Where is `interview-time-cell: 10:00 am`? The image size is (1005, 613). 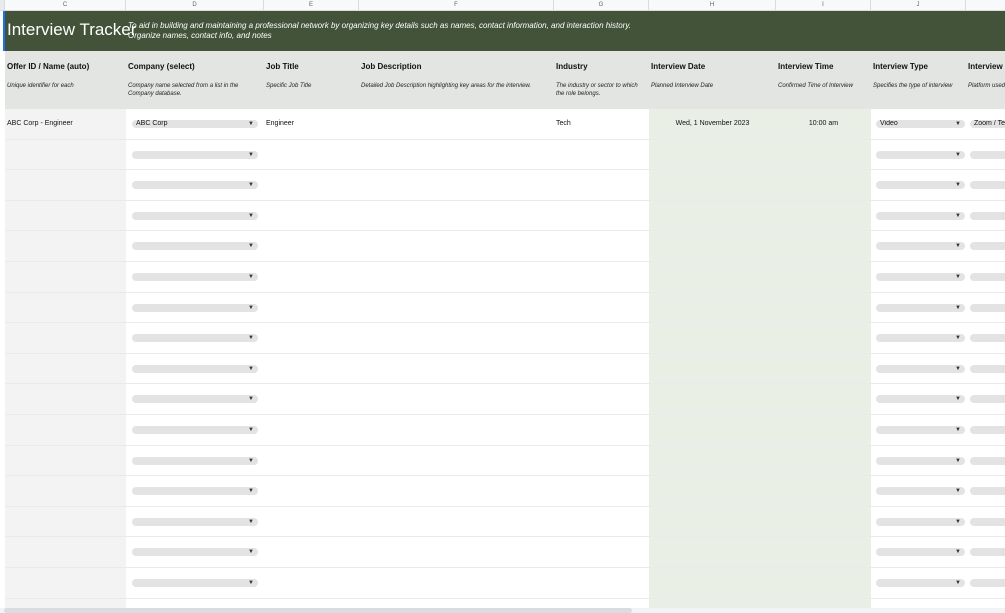 interview-time-cell: 10:00 am is located at coordinates (823, 124).